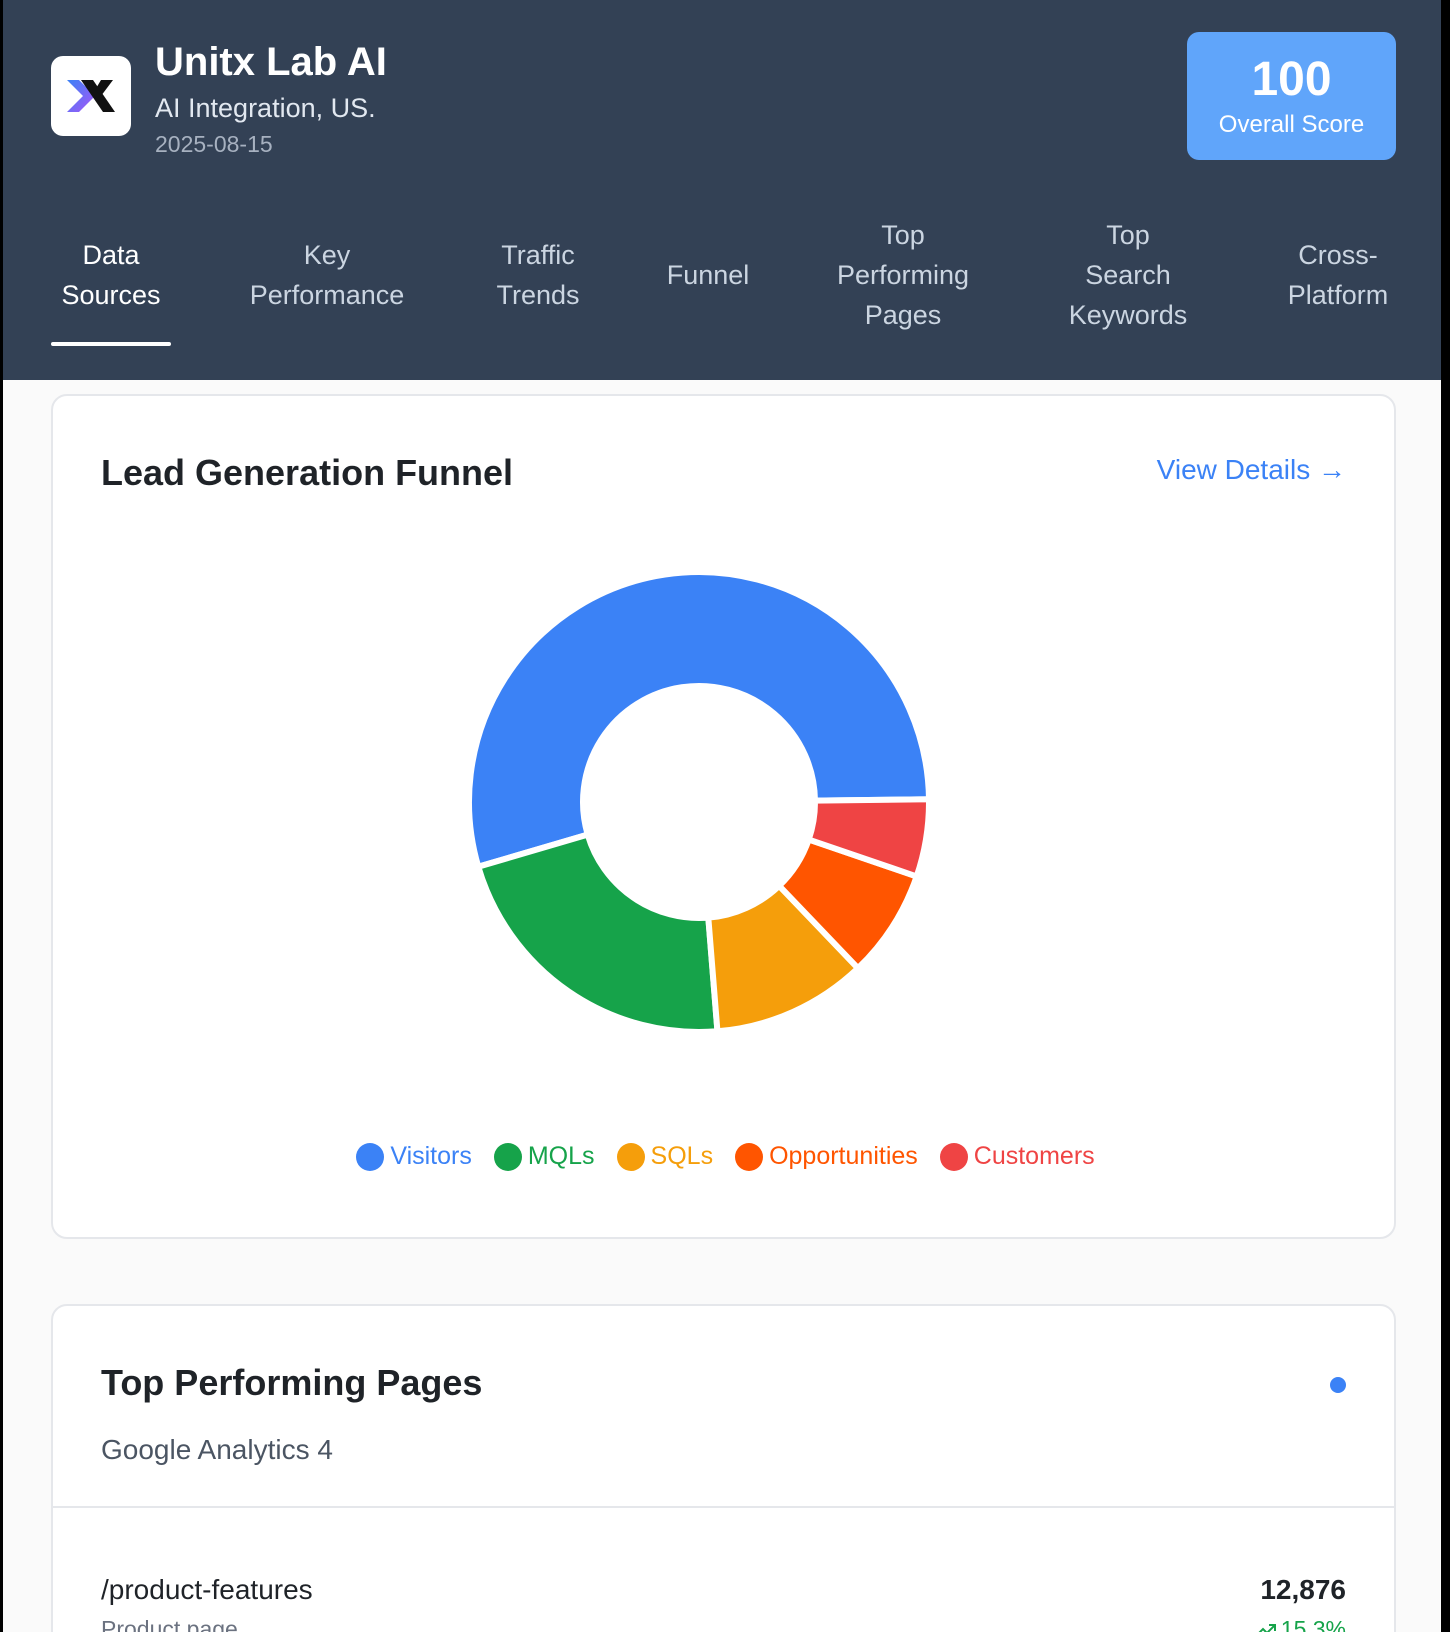 The height and width of the screenshot is (1632, 1450). I want to click on tab-key-performance: Key Performance, so click(327, 275).